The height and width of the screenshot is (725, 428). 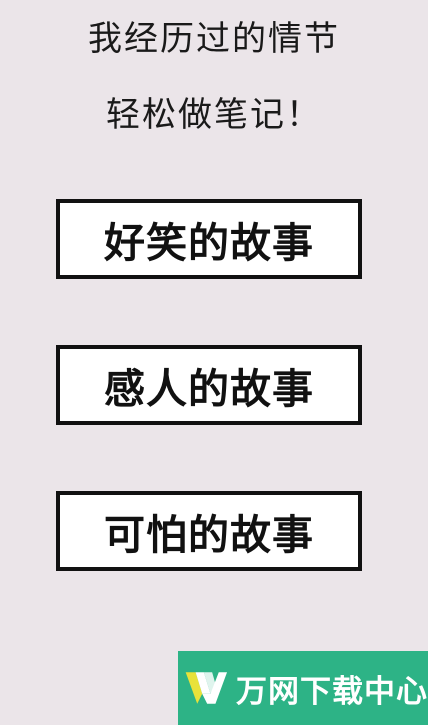 I want to click on header-title-line2: 轻松做笔记！, so click(x=214, y=115).